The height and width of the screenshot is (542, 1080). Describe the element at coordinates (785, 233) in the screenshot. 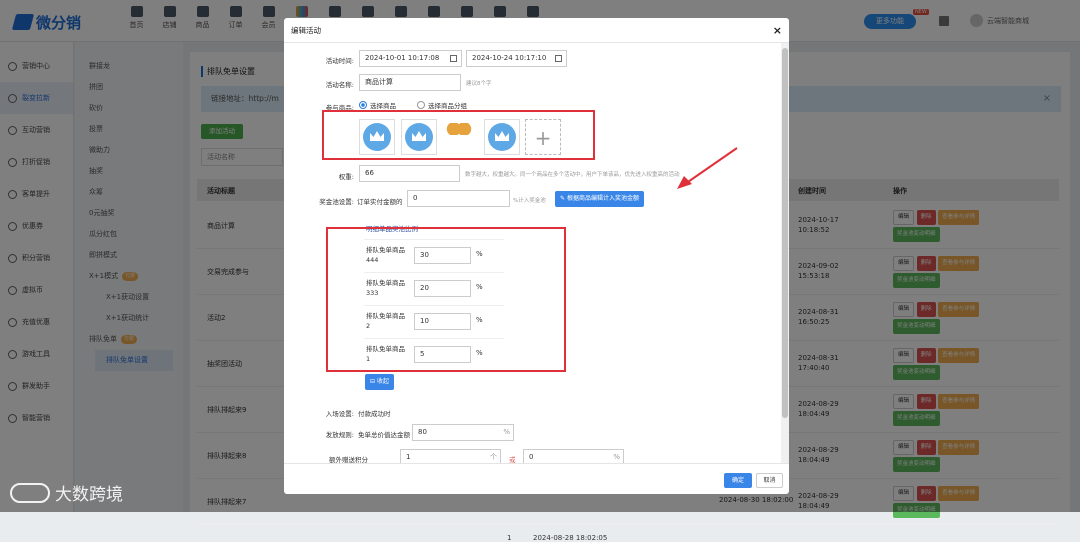

I see `scroll-thumb` at that location.